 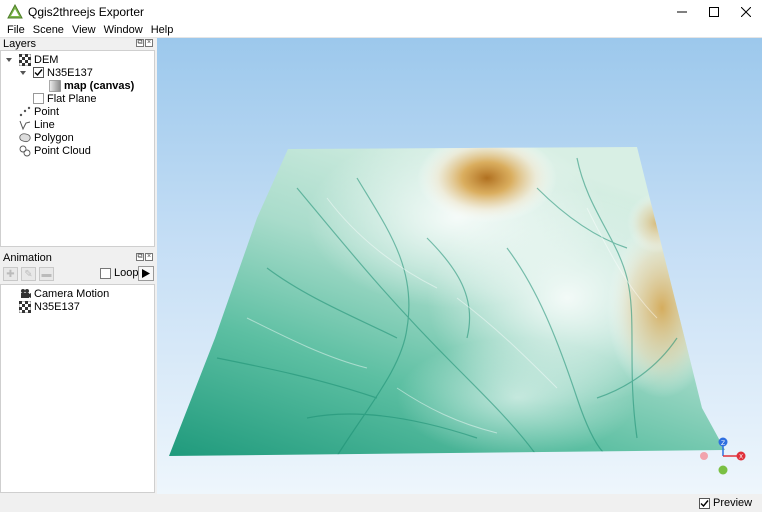 I want to click on point-icon, so click(x=25, y=111).